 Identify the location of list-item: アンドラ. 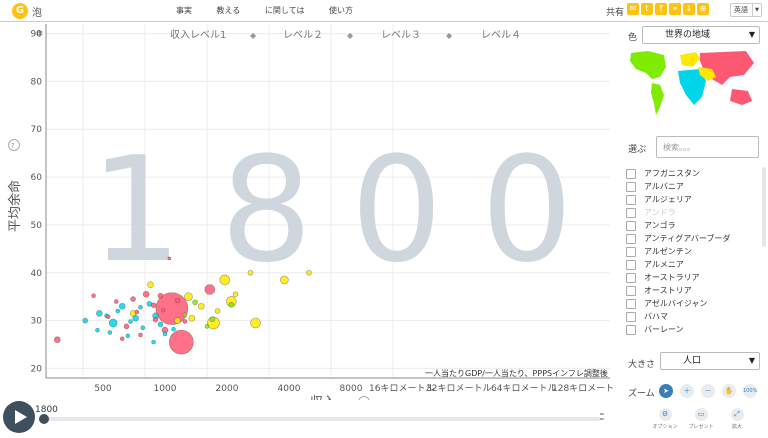
(691, 212).